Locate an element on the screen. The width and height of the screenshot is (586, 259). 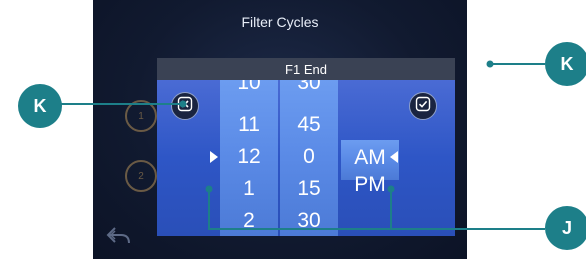
callout-k-left: K is located at coordinates (40, 106).